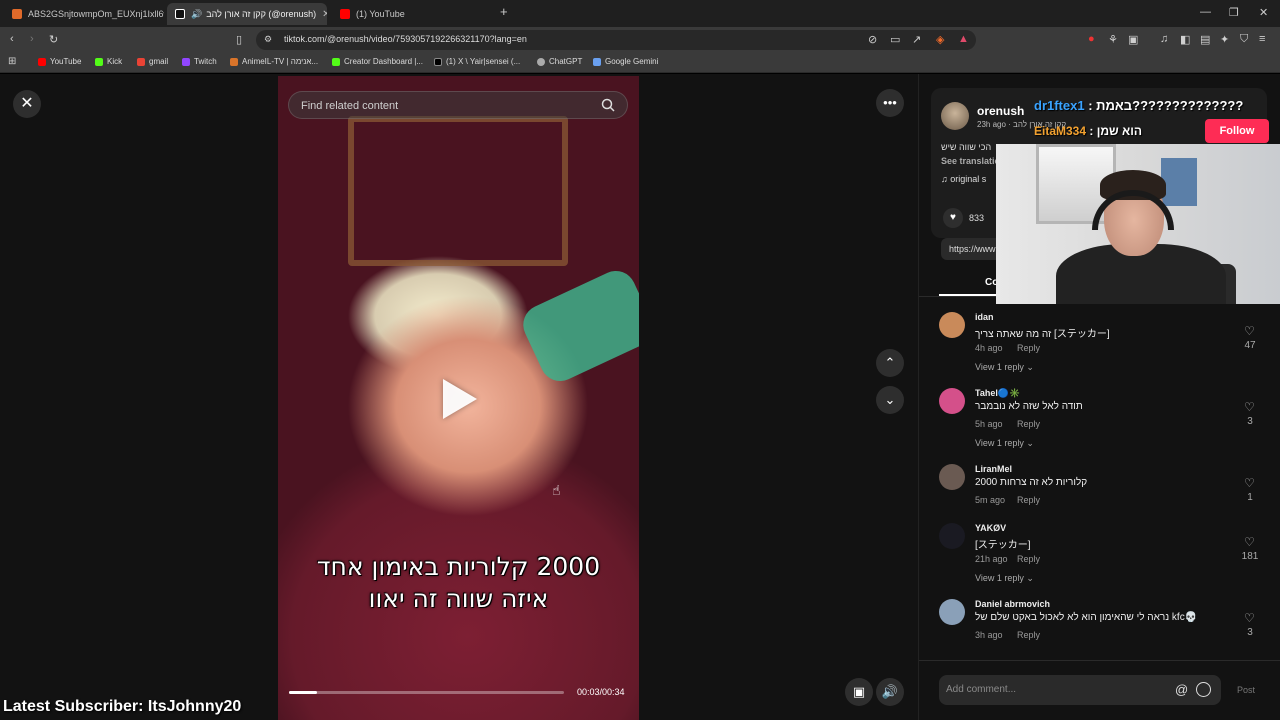  I want to click on gmail-icon, so click(141, 61).